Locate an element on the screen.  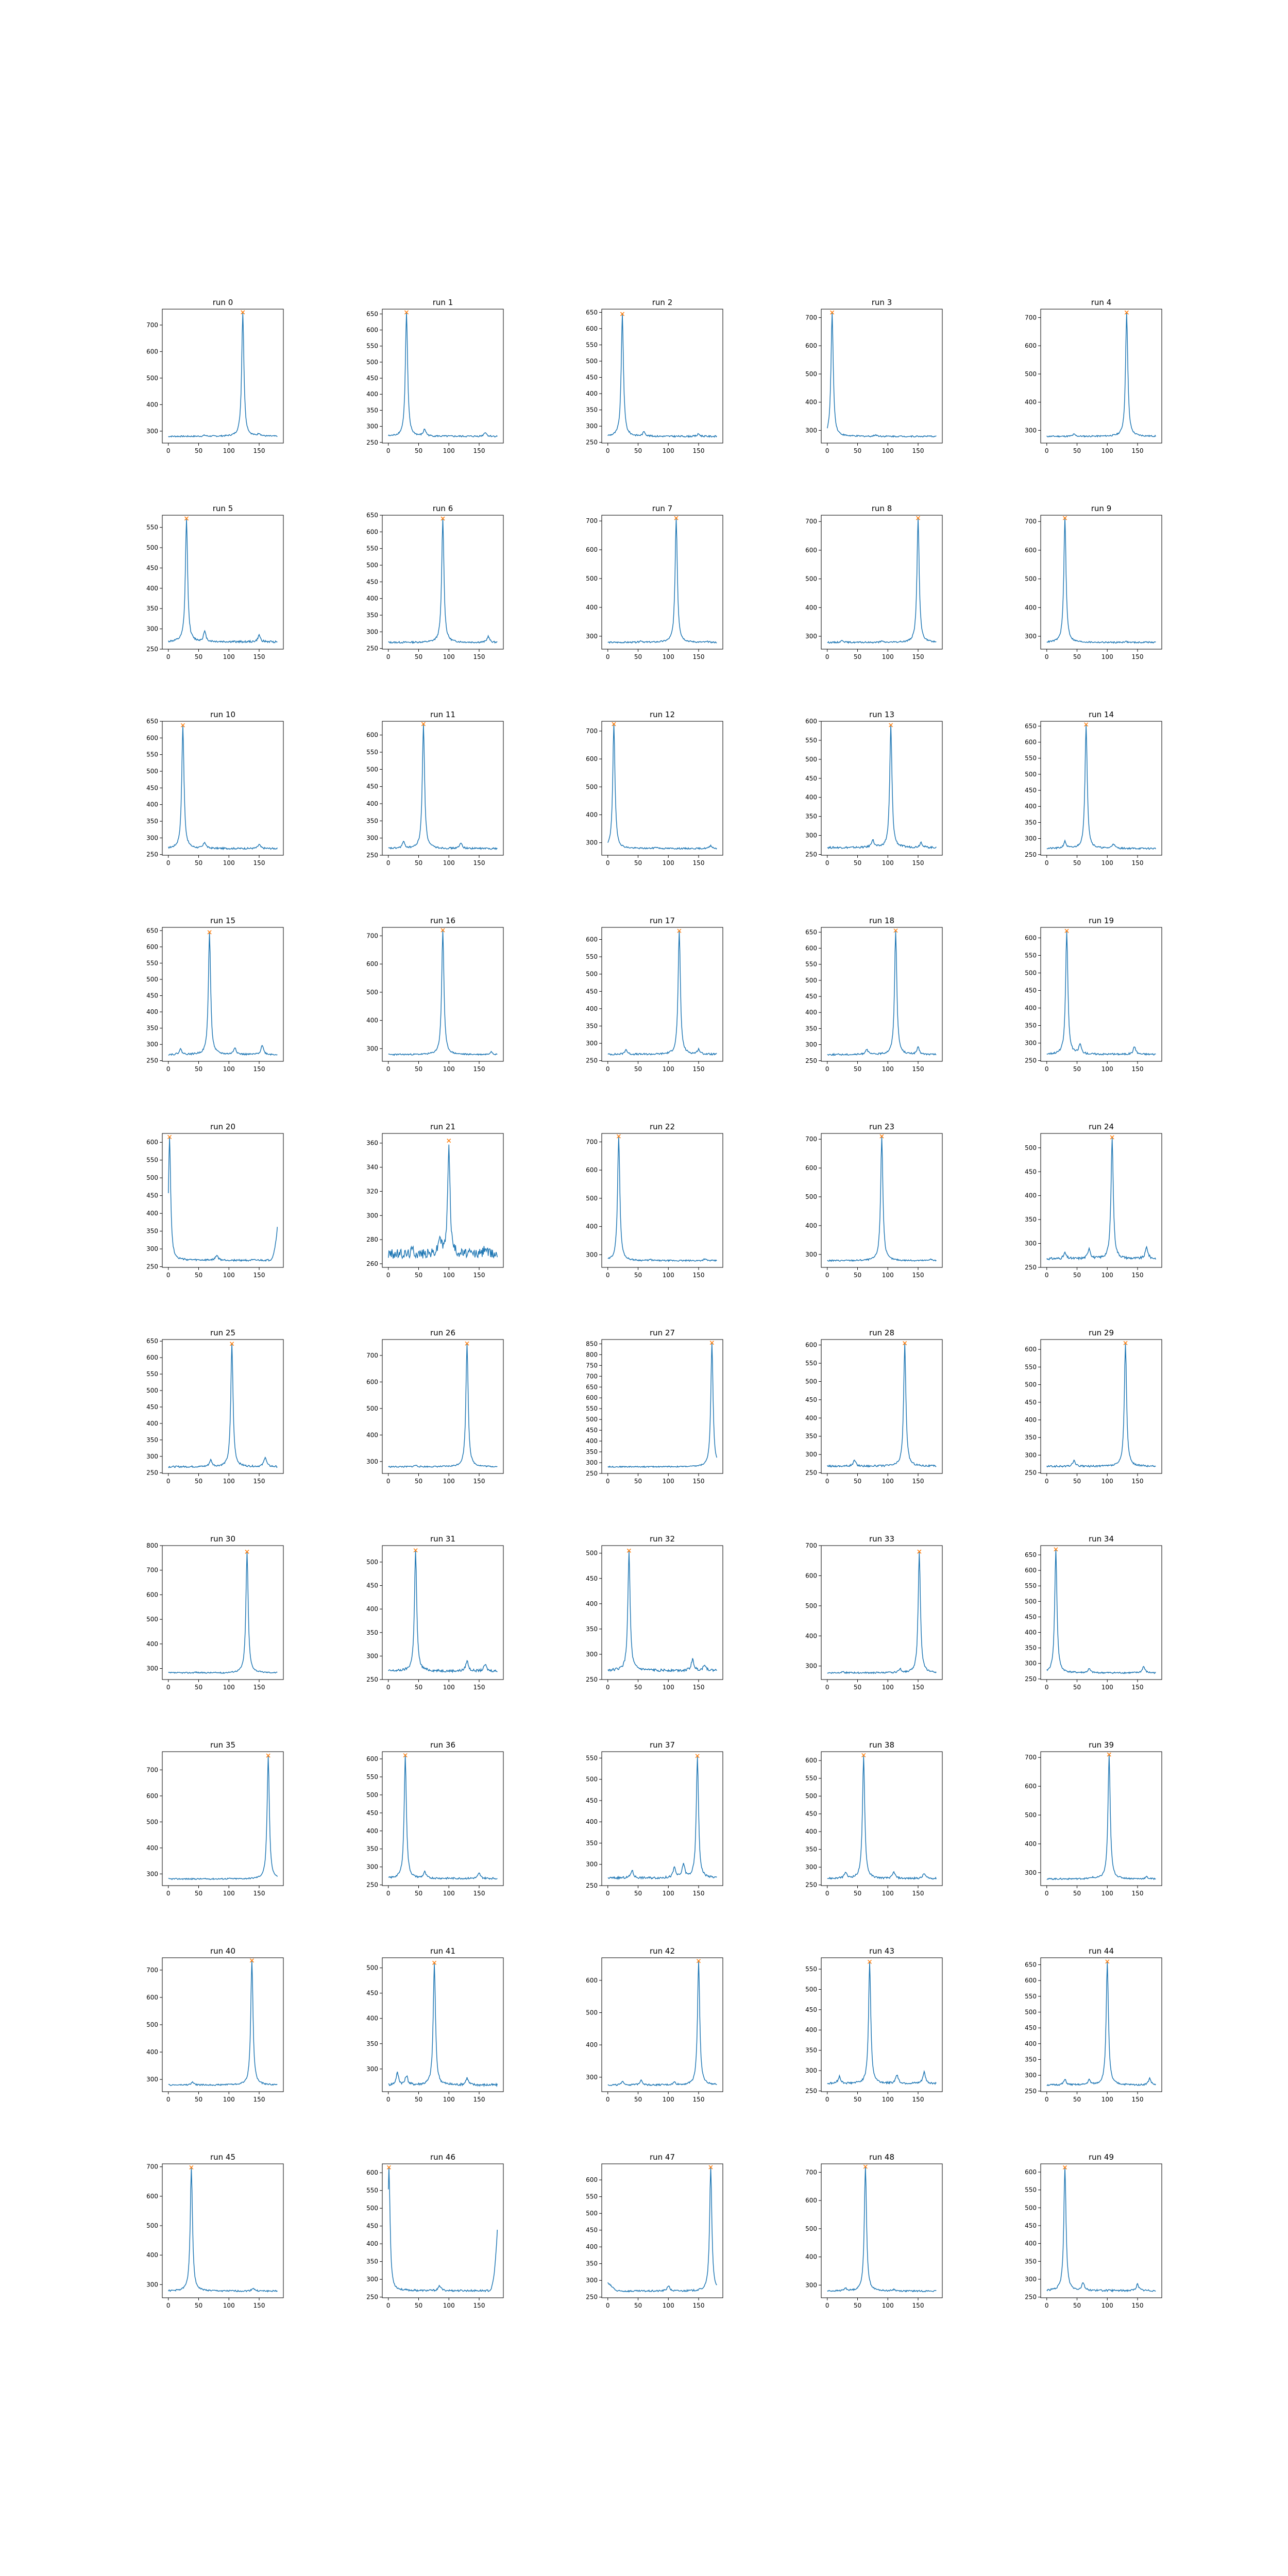
subplot-title: run 19 is located at coordinates (1101, 920).